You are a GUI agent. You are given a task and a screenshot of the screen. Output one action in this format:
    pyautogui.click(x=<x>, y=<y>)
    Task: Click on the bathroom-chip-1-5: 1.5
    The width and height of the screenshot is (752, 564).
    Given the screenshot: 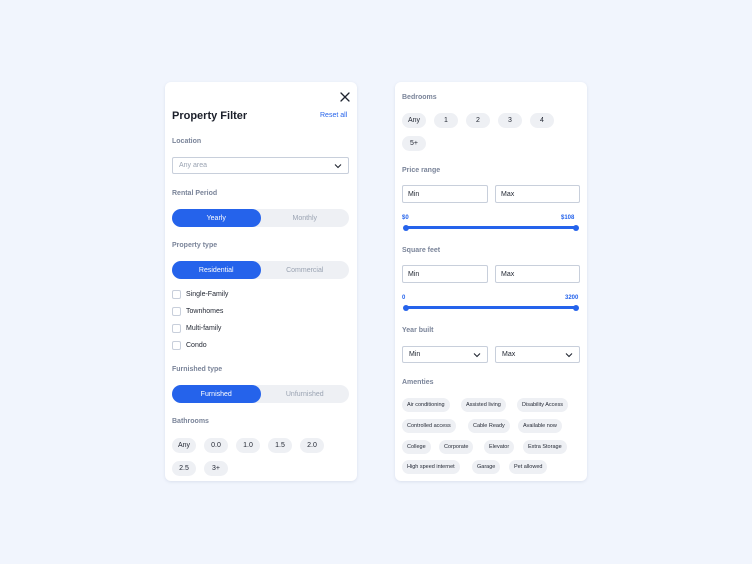 What is the action you would take?
    pyautogui.click(x=280, y=445)
    